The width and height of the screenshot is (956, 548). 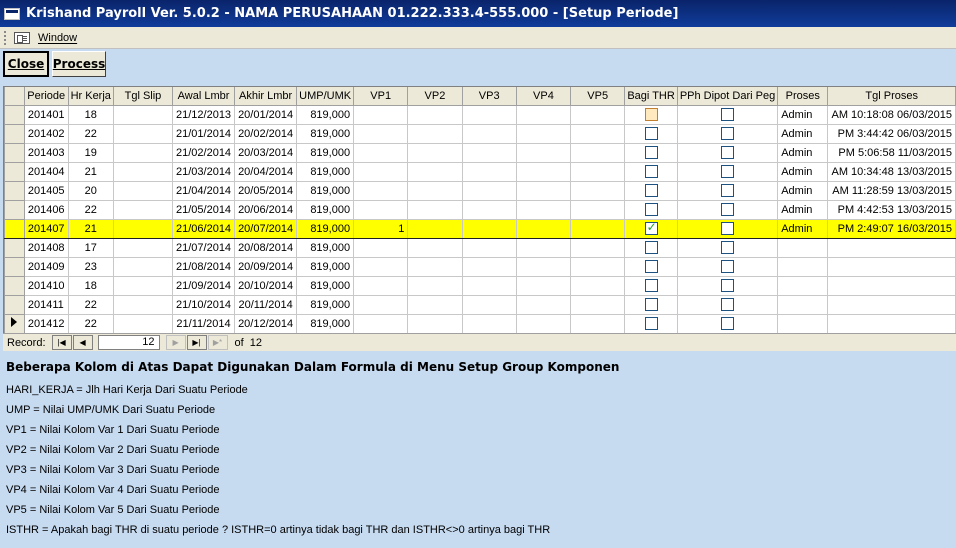 I want to click on column-header-vp5: VP5, so click(x=598, y=96).